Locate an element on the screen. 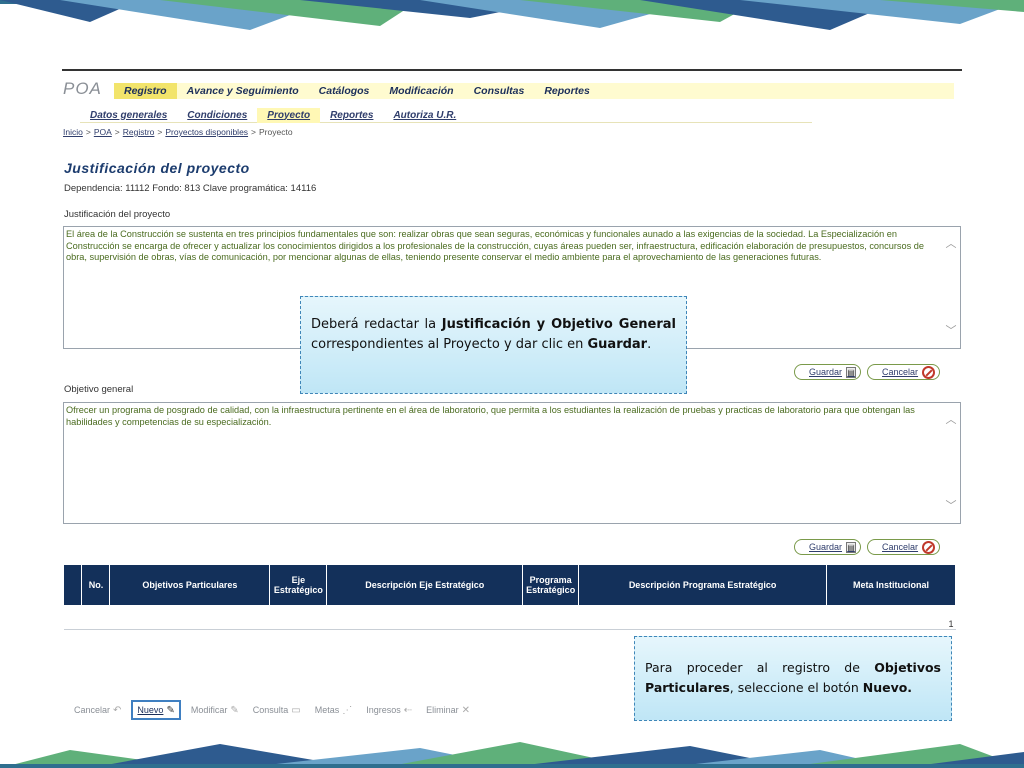  breadcrumb-current: Proyecto is located at coordinates (276, 132).